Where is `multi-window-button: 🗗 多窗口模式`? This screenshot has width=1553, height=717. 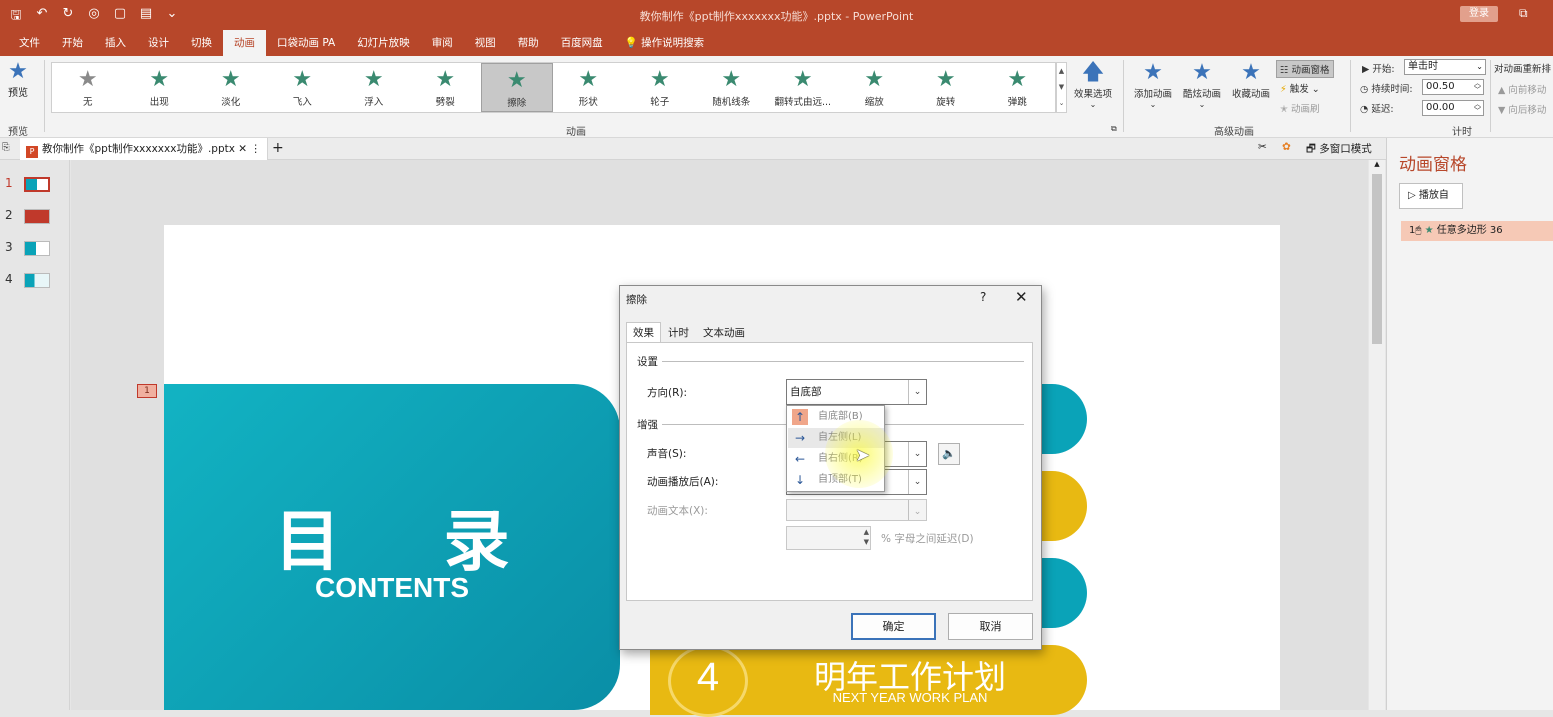
multi-window-button: 🗗 多窗口模式 is located at coordinates (1339, 150).